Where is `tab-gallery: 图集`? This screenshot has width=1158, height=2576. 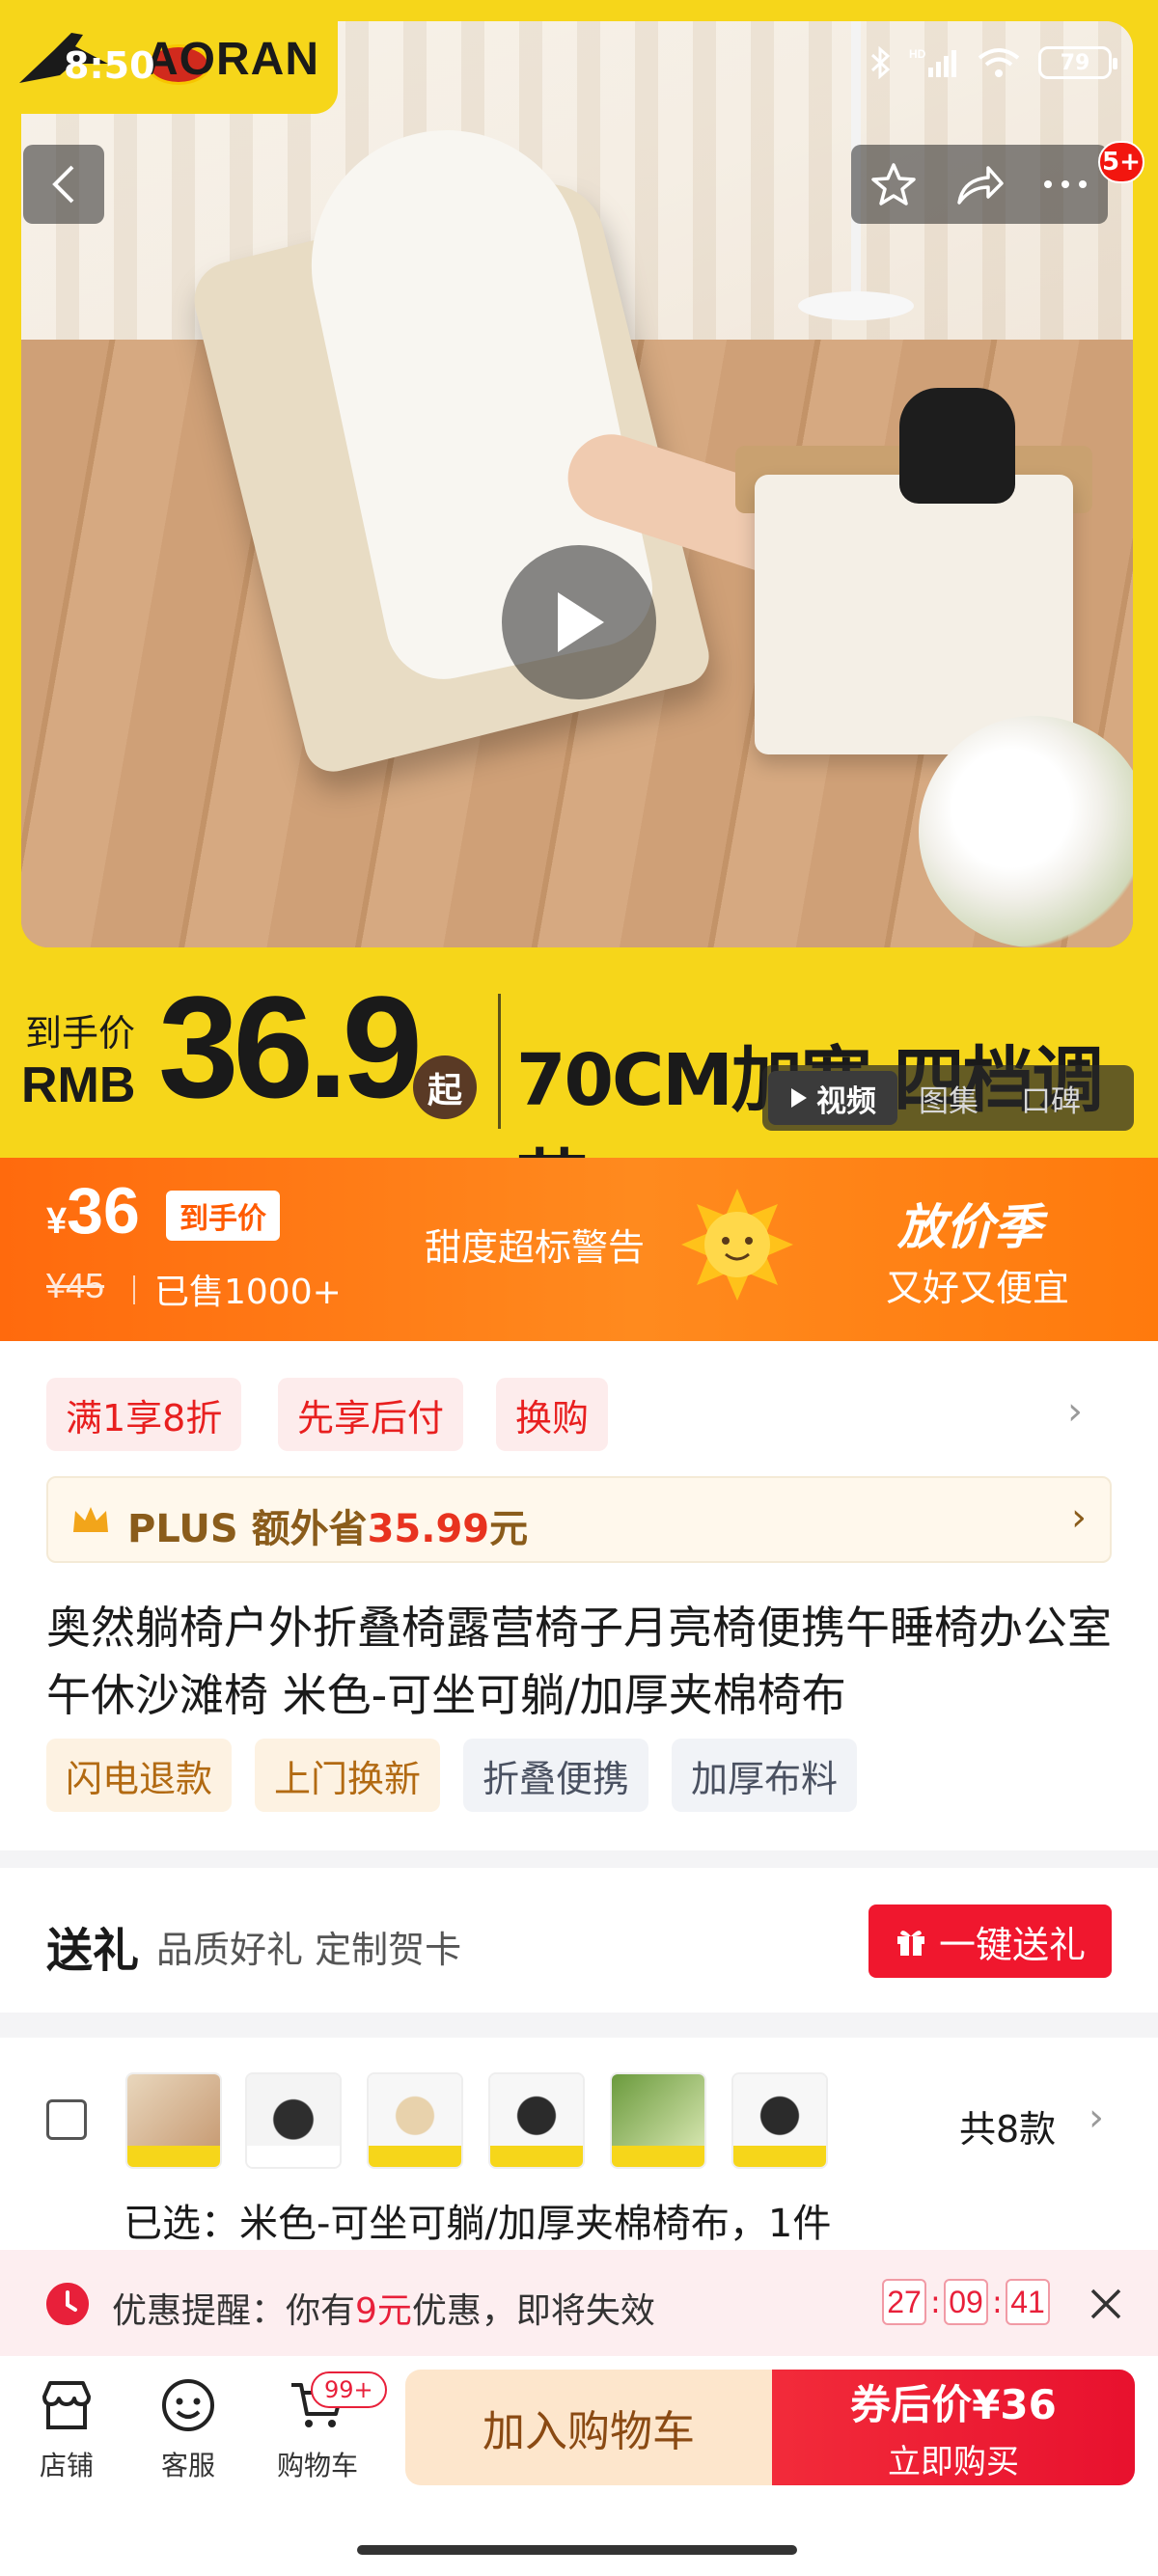 tab-gallery: 图集 is located at coordinates (948, 1098).